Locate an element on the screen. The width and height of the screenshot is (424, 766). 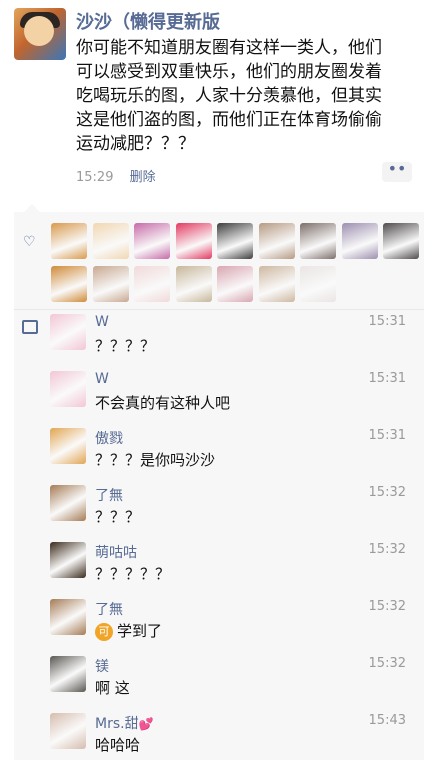
comment-row: 萌咕咕 15:32 ？？？？？ is located at coordinates (219, 566).